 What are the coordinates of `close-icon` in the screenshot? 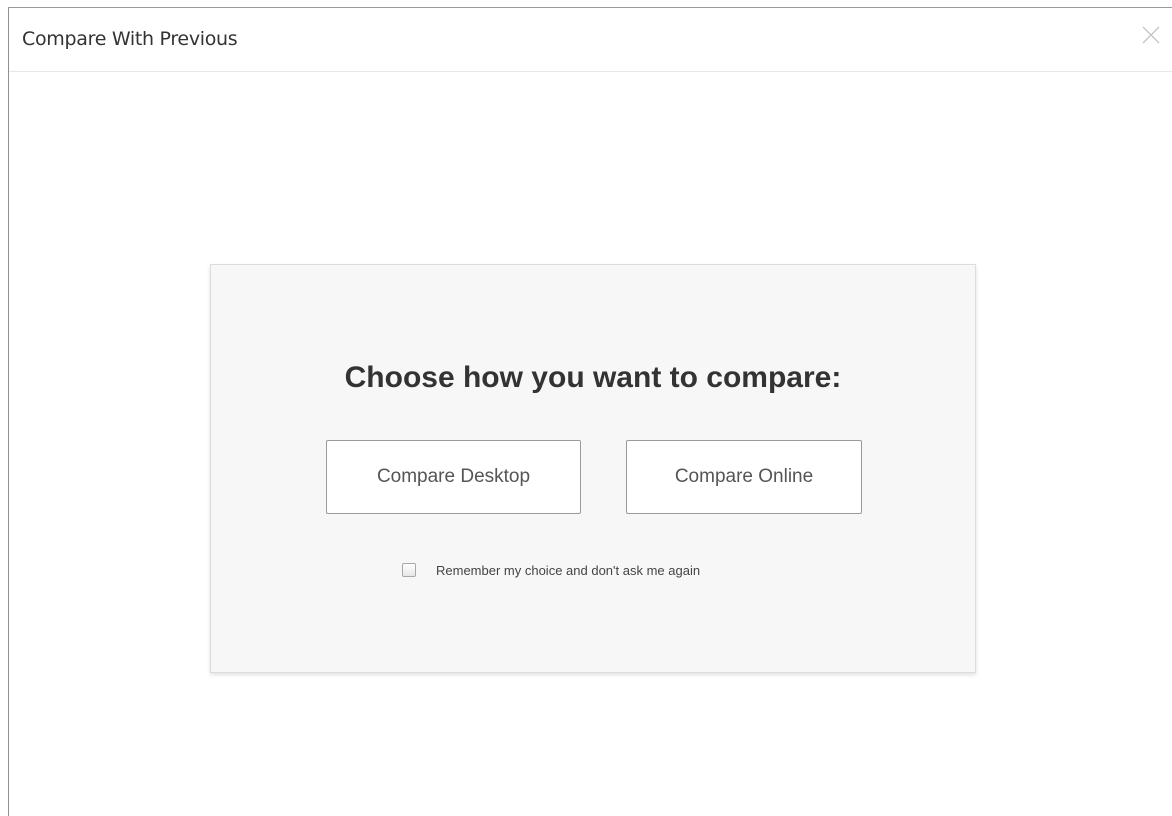 It's located at (1151, 35).